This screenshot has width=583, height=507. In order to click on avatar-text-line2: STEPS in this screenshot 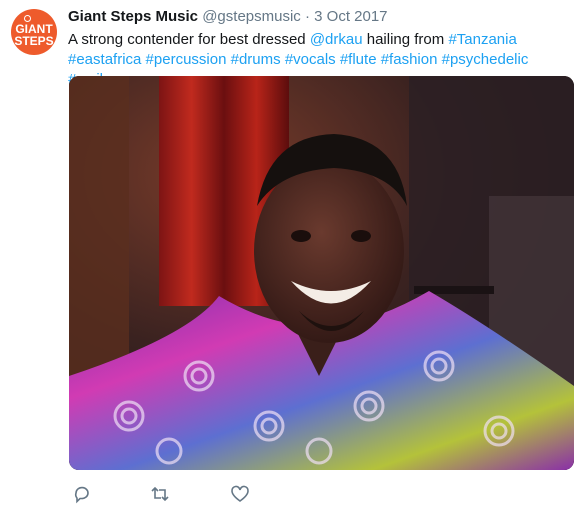, I will do `click(34, 41)`.